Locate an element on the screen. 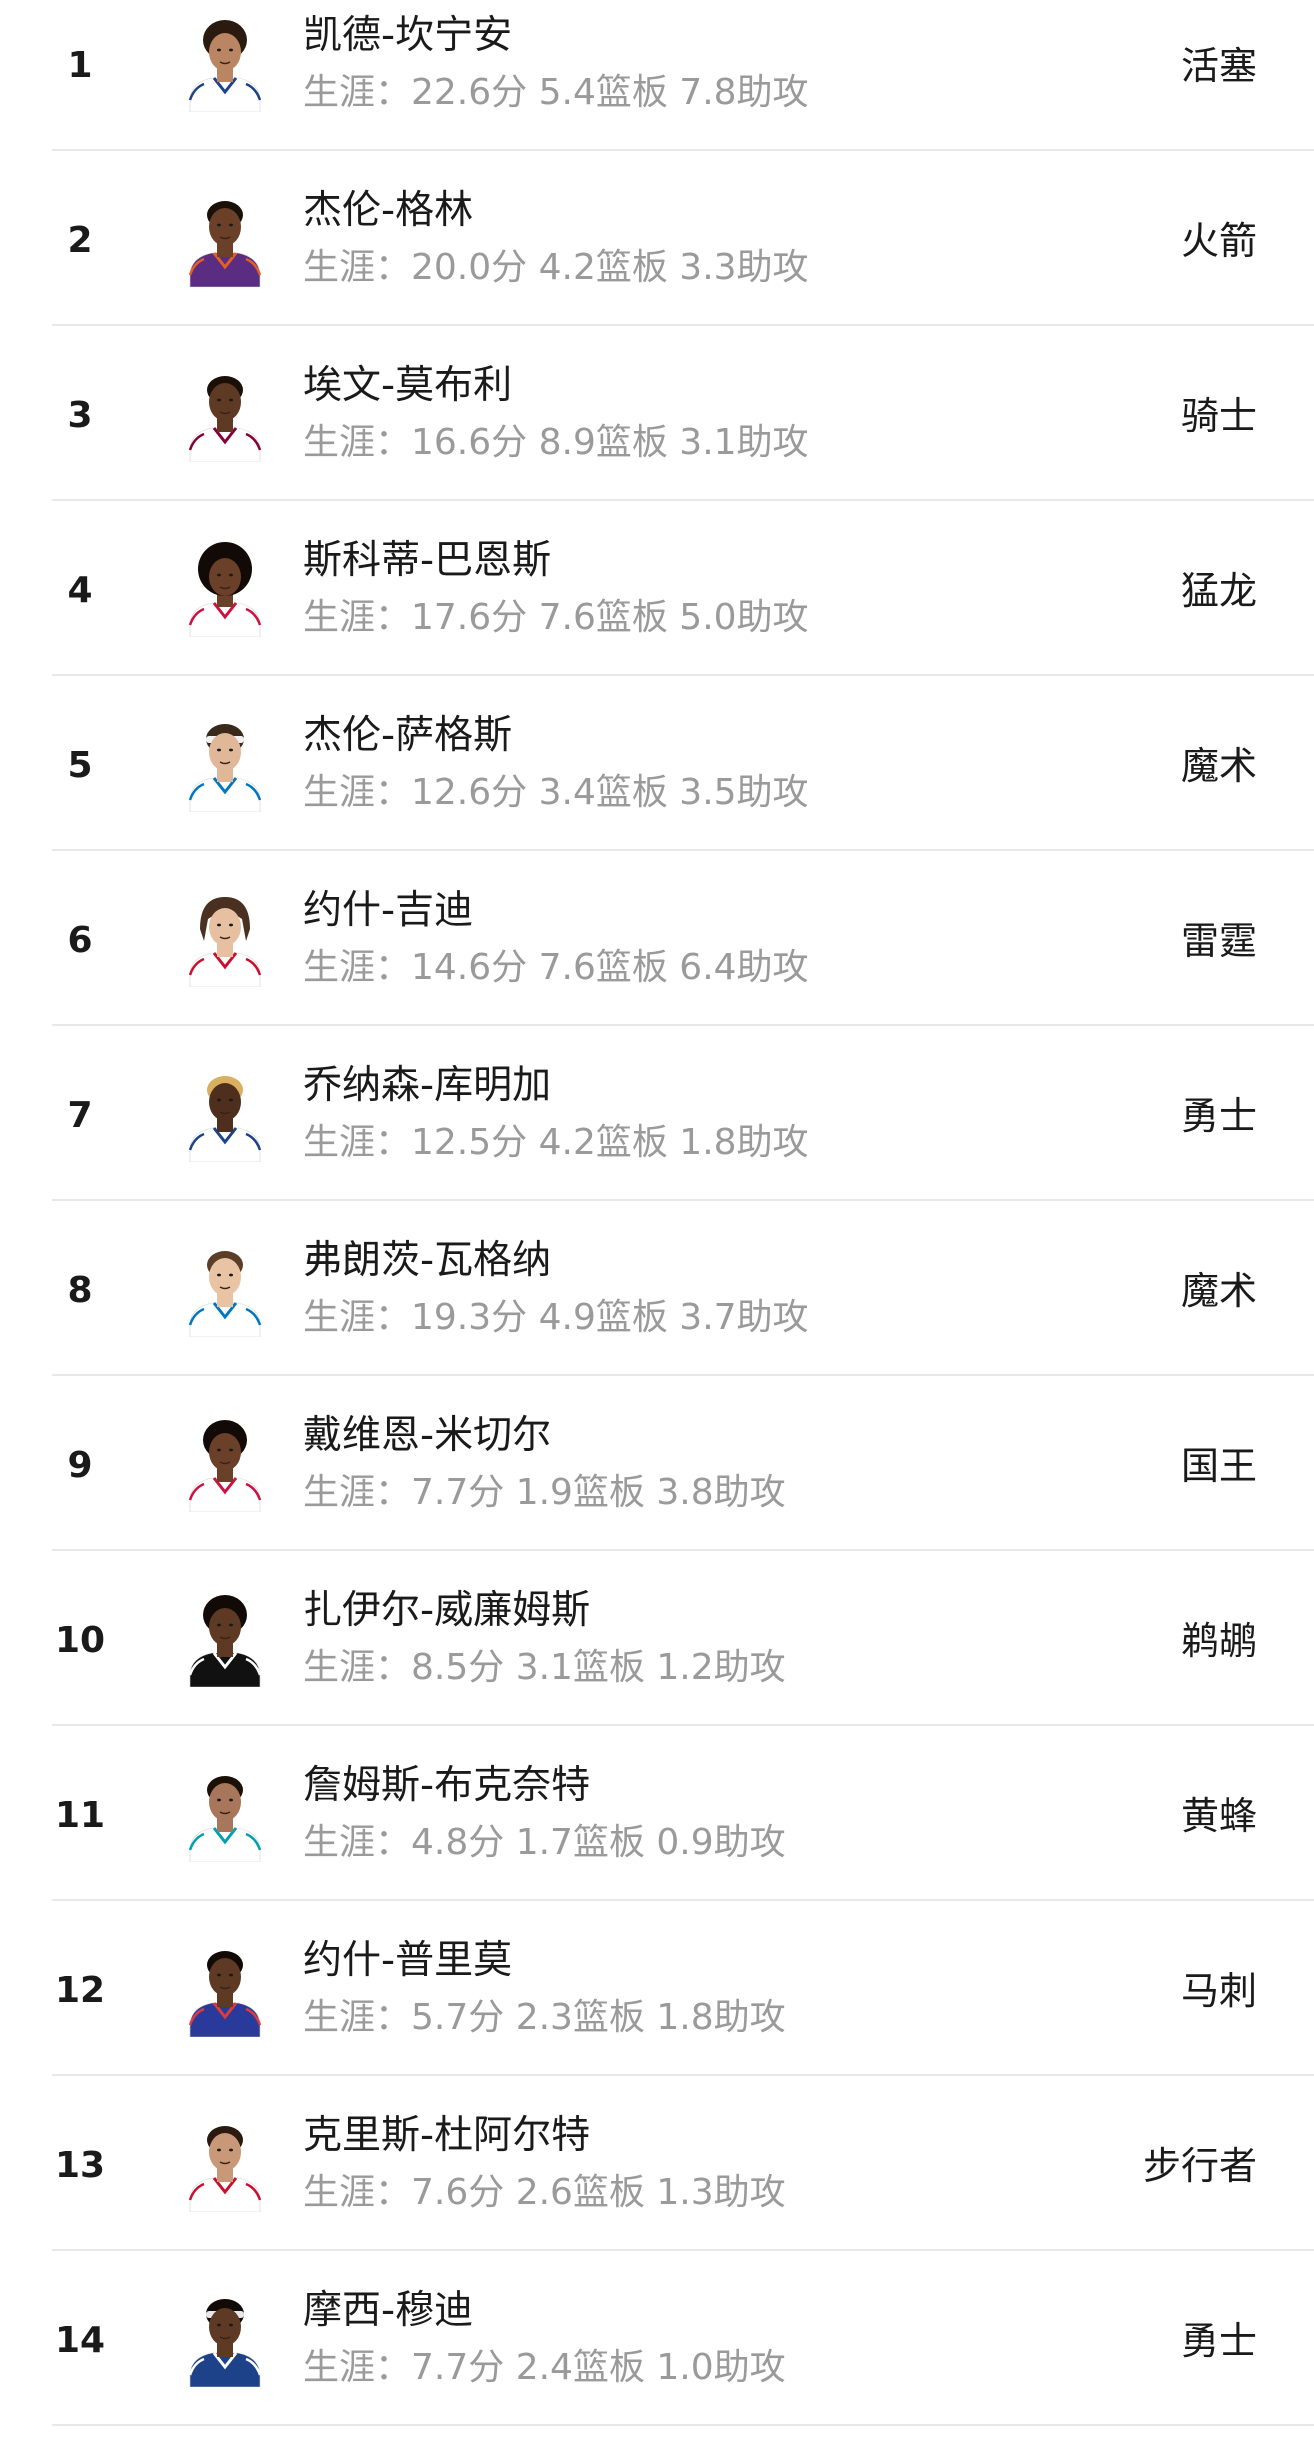 This screenshot has width=1314, height=2447. career-stats: 生涯：12.5分 4.2篮板 1.8助攻 is located at coordinates (556, 1142).